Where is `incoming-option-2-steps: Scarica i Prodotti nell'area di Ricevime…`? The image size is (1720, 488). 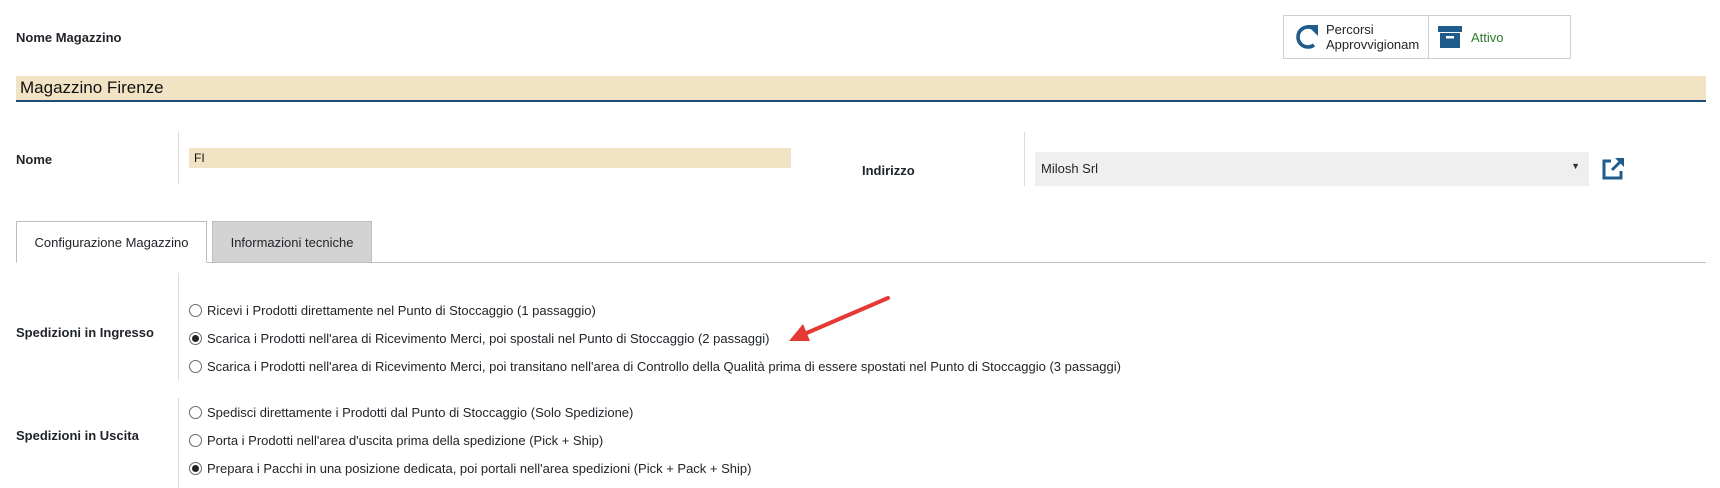 incoming-option-2-steps: Scarica i Prodotti nell'area di Ricevime… is located at coordinates (479, 338).